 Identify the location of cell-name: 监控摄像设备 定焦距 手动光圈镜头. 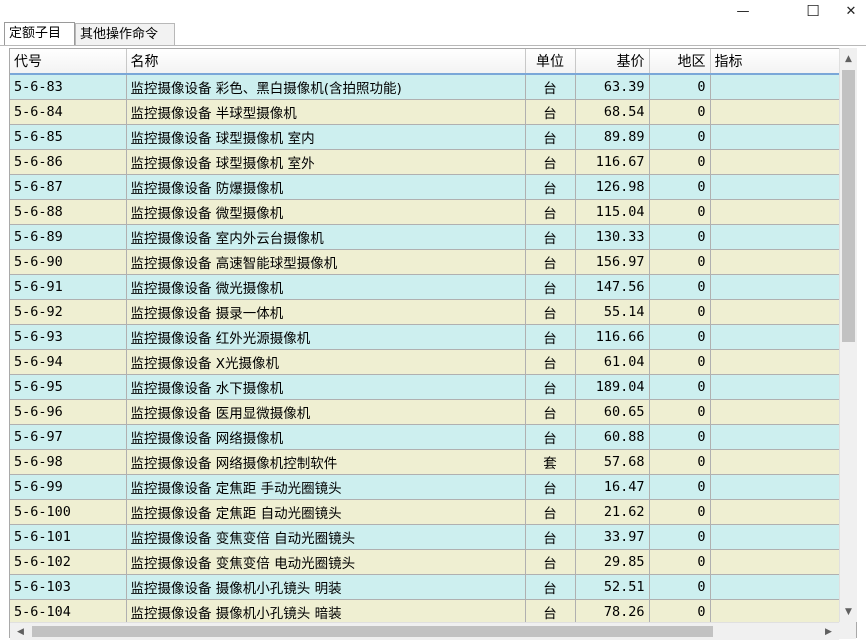
(326, 487).